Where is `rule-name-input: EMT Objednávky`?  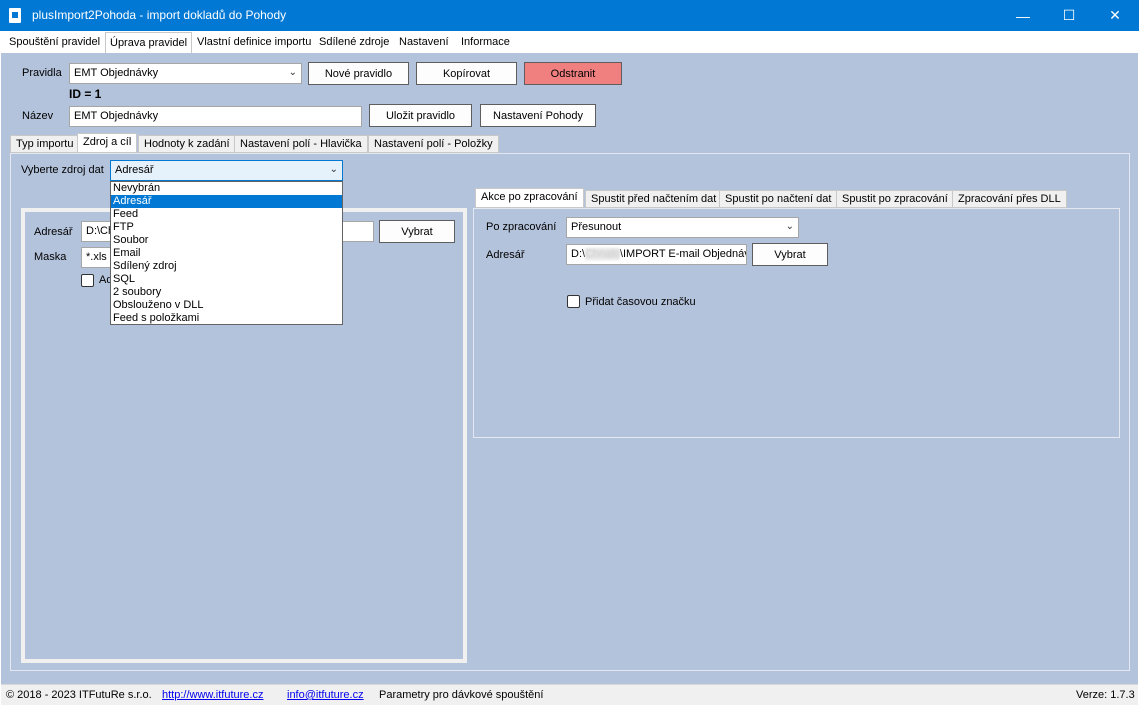 rule-name-input: EMT Objednávky is located at coordinates (215, 116).